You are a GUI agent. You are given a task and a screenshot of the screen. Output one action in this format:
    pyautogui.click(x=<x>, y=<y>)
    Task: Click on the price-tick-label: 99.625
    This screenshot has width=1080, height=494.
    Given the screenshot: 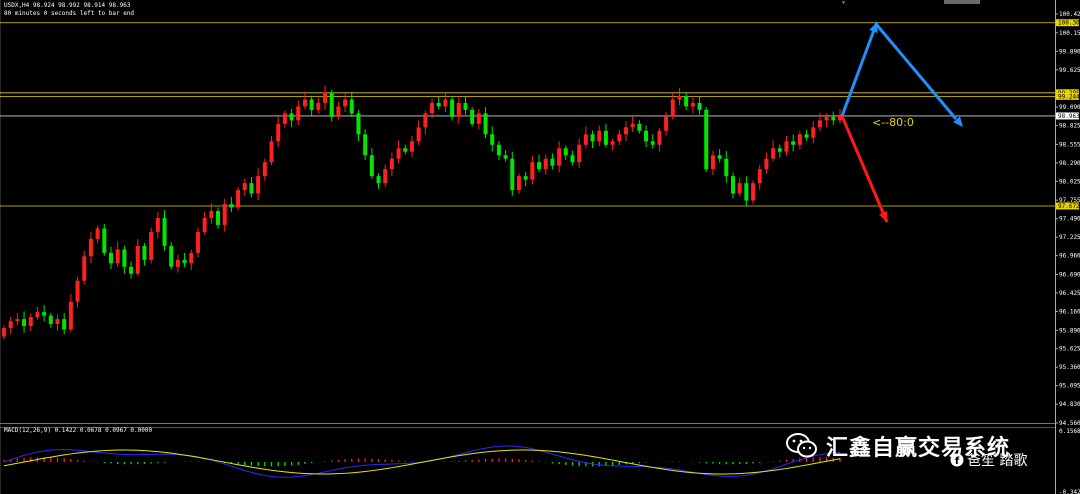 What is the action you would take?
    pyautogui.click(x=1069, y=70)
    